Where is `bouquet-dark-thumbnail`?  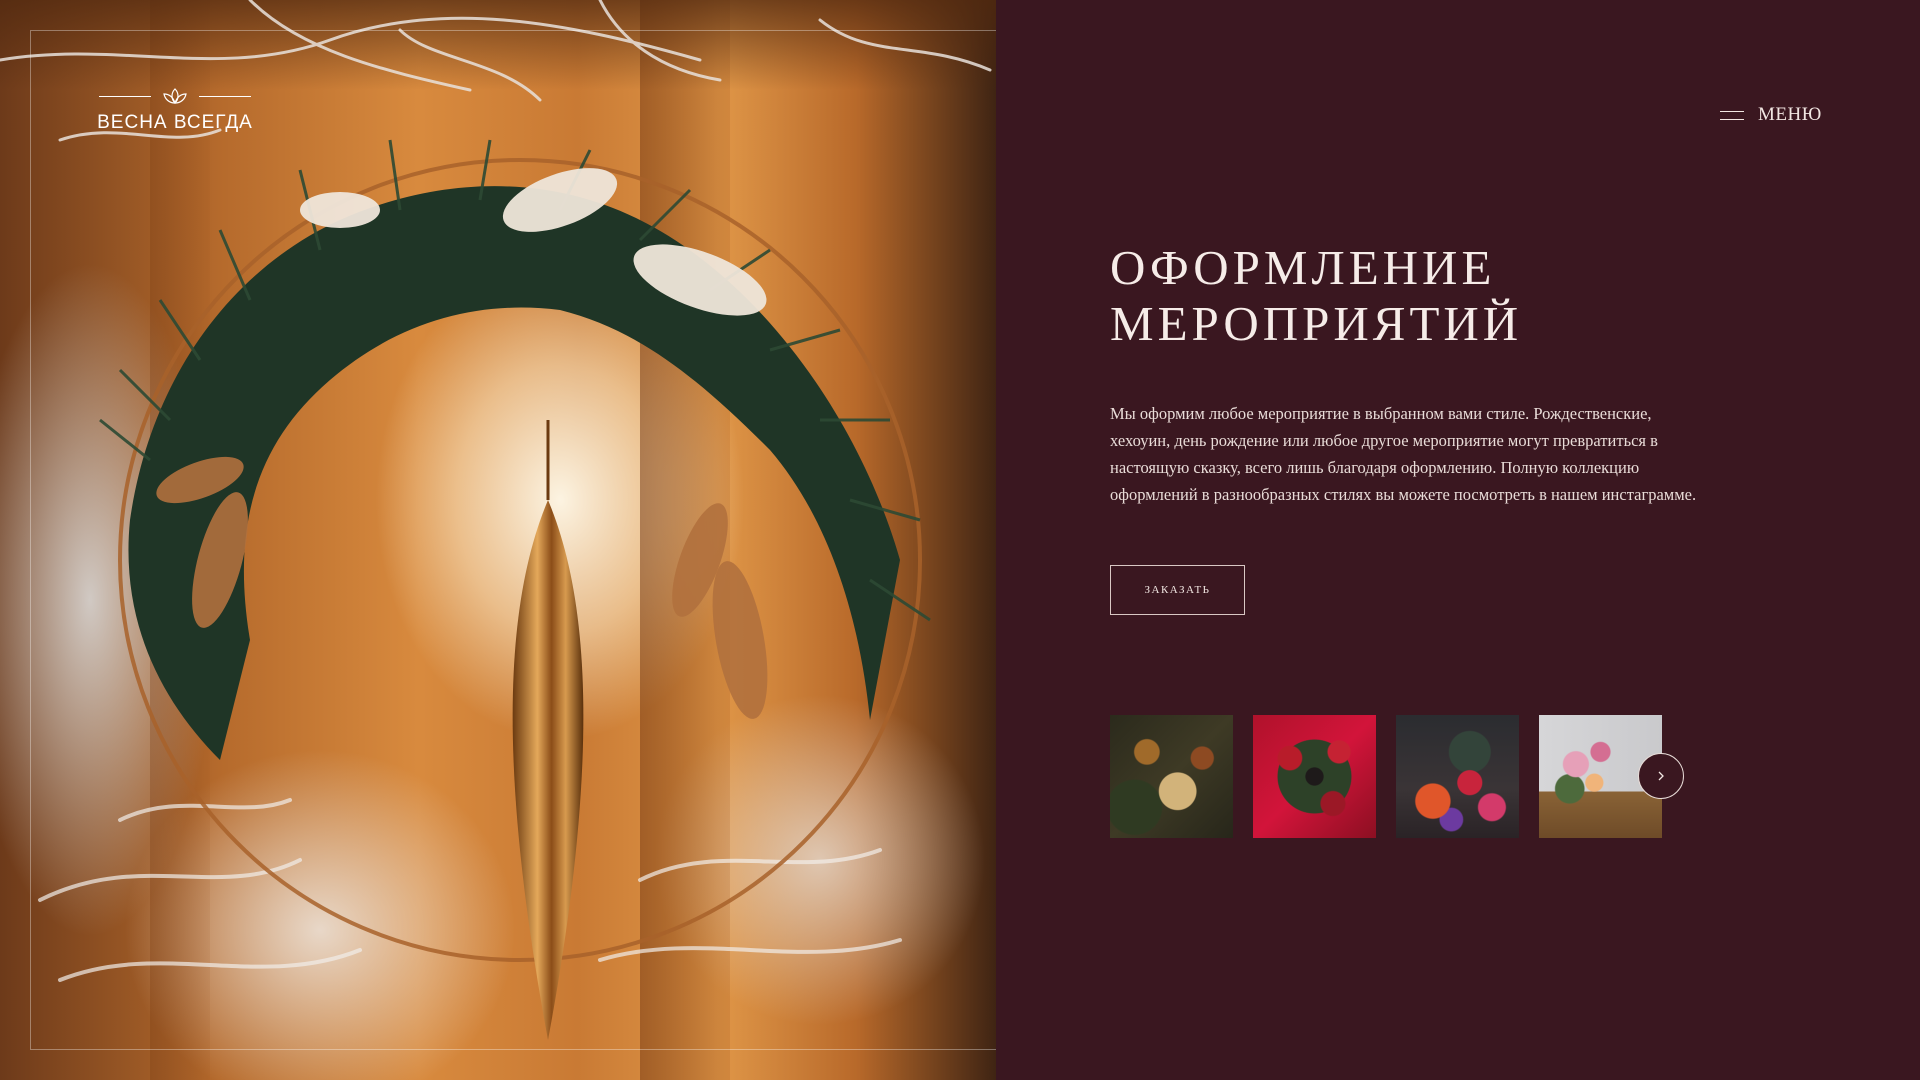
bouquet-dark-thumbnail is located at coordinates (1457, 776).